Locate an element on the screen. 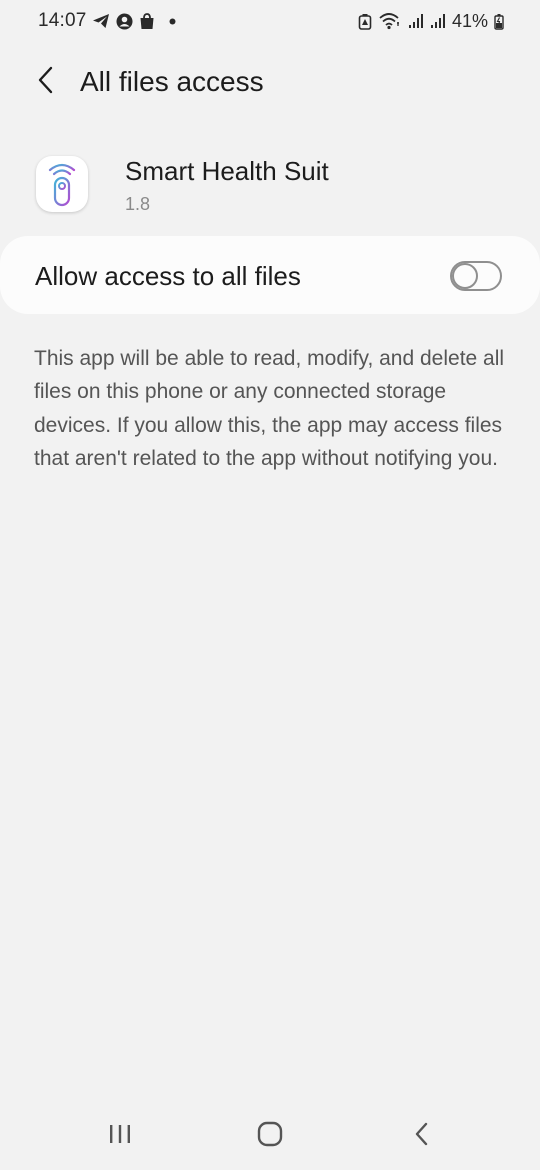 Image resolution: width=540 pixels, height=1170 pixels. nav-back-button is located at coordinates (422, 1136).